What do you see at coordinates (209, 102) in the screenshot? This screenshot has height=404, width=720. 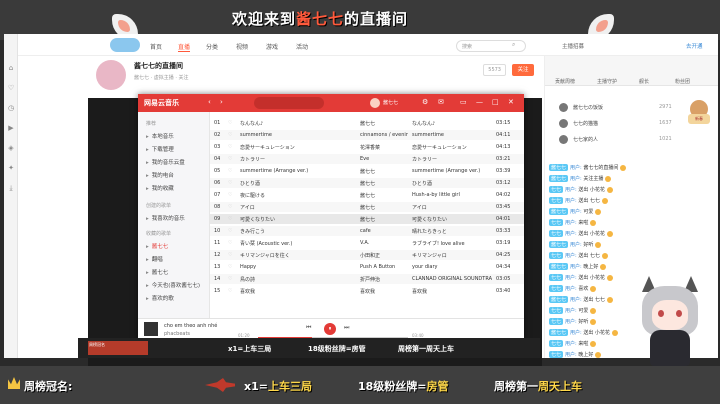 I see `back-icon: ‹` at bounding box center [209, 102].